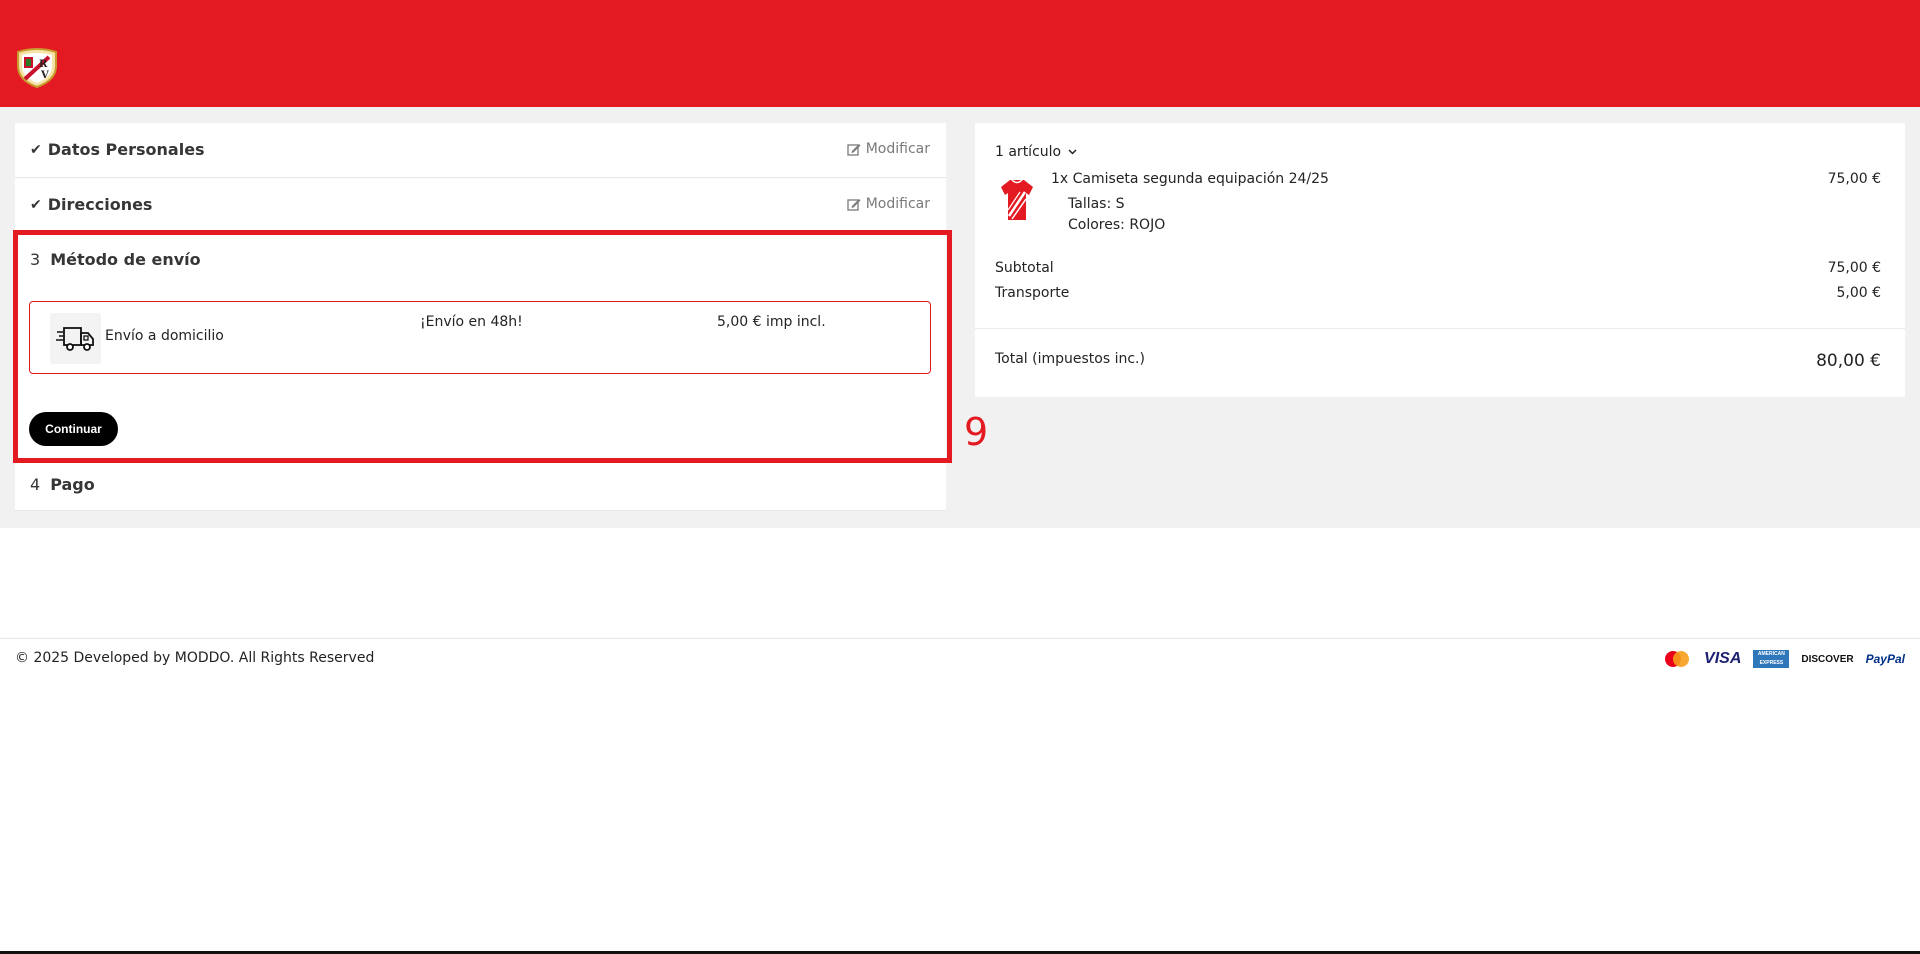 Image resolution: width=1920 pixels, height=954 pixels. What do you see at coordinates (480, 150) in the screenshot?
I see `step-personal-info: ✔ Datos Personales Modificar` at bounding box center [480, 150].